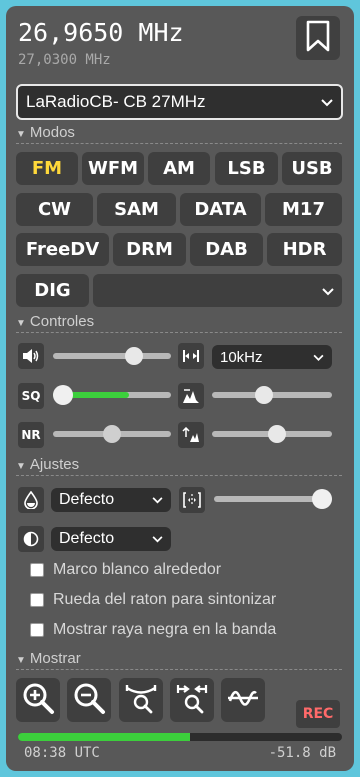 The width and height of the screenshot is (360, 777). I want to click on signal-level-bar, so click(180, 737).